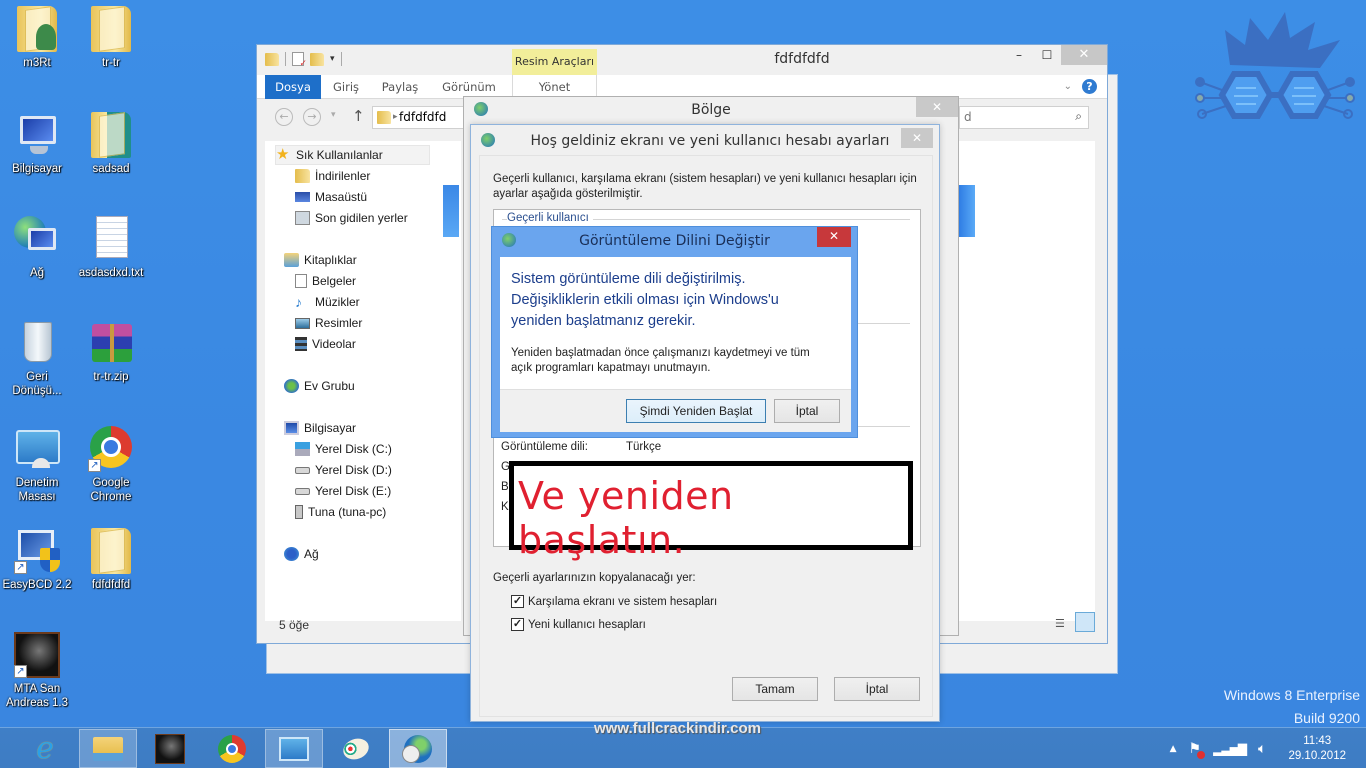 This screenshot has width=1366, height=768. I want to click on volume-icon: 🔈︎, so click(1262, 749).